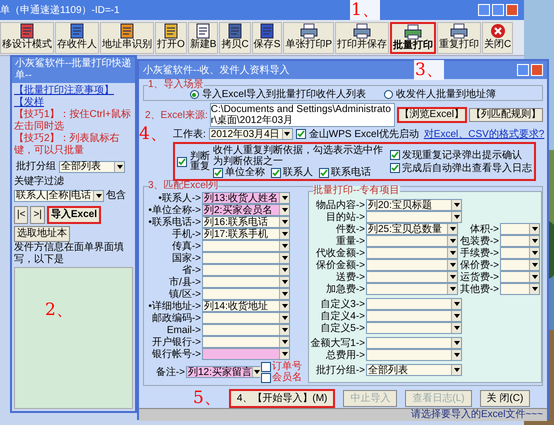  Describe the element at coordinates (267, 38) in the screenshot. I see `toolbar-button: 保存S` at that location.